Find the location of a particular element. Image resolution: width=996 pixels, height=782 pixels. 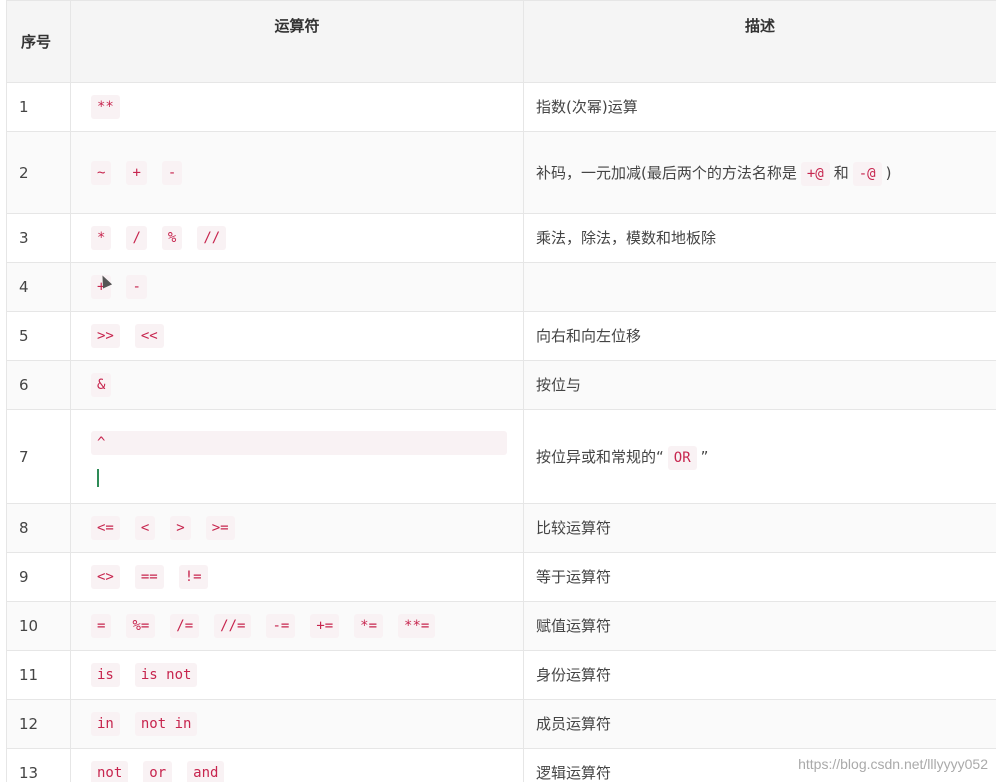

row-operators: ~ + - is located at coordinates (297, 172).